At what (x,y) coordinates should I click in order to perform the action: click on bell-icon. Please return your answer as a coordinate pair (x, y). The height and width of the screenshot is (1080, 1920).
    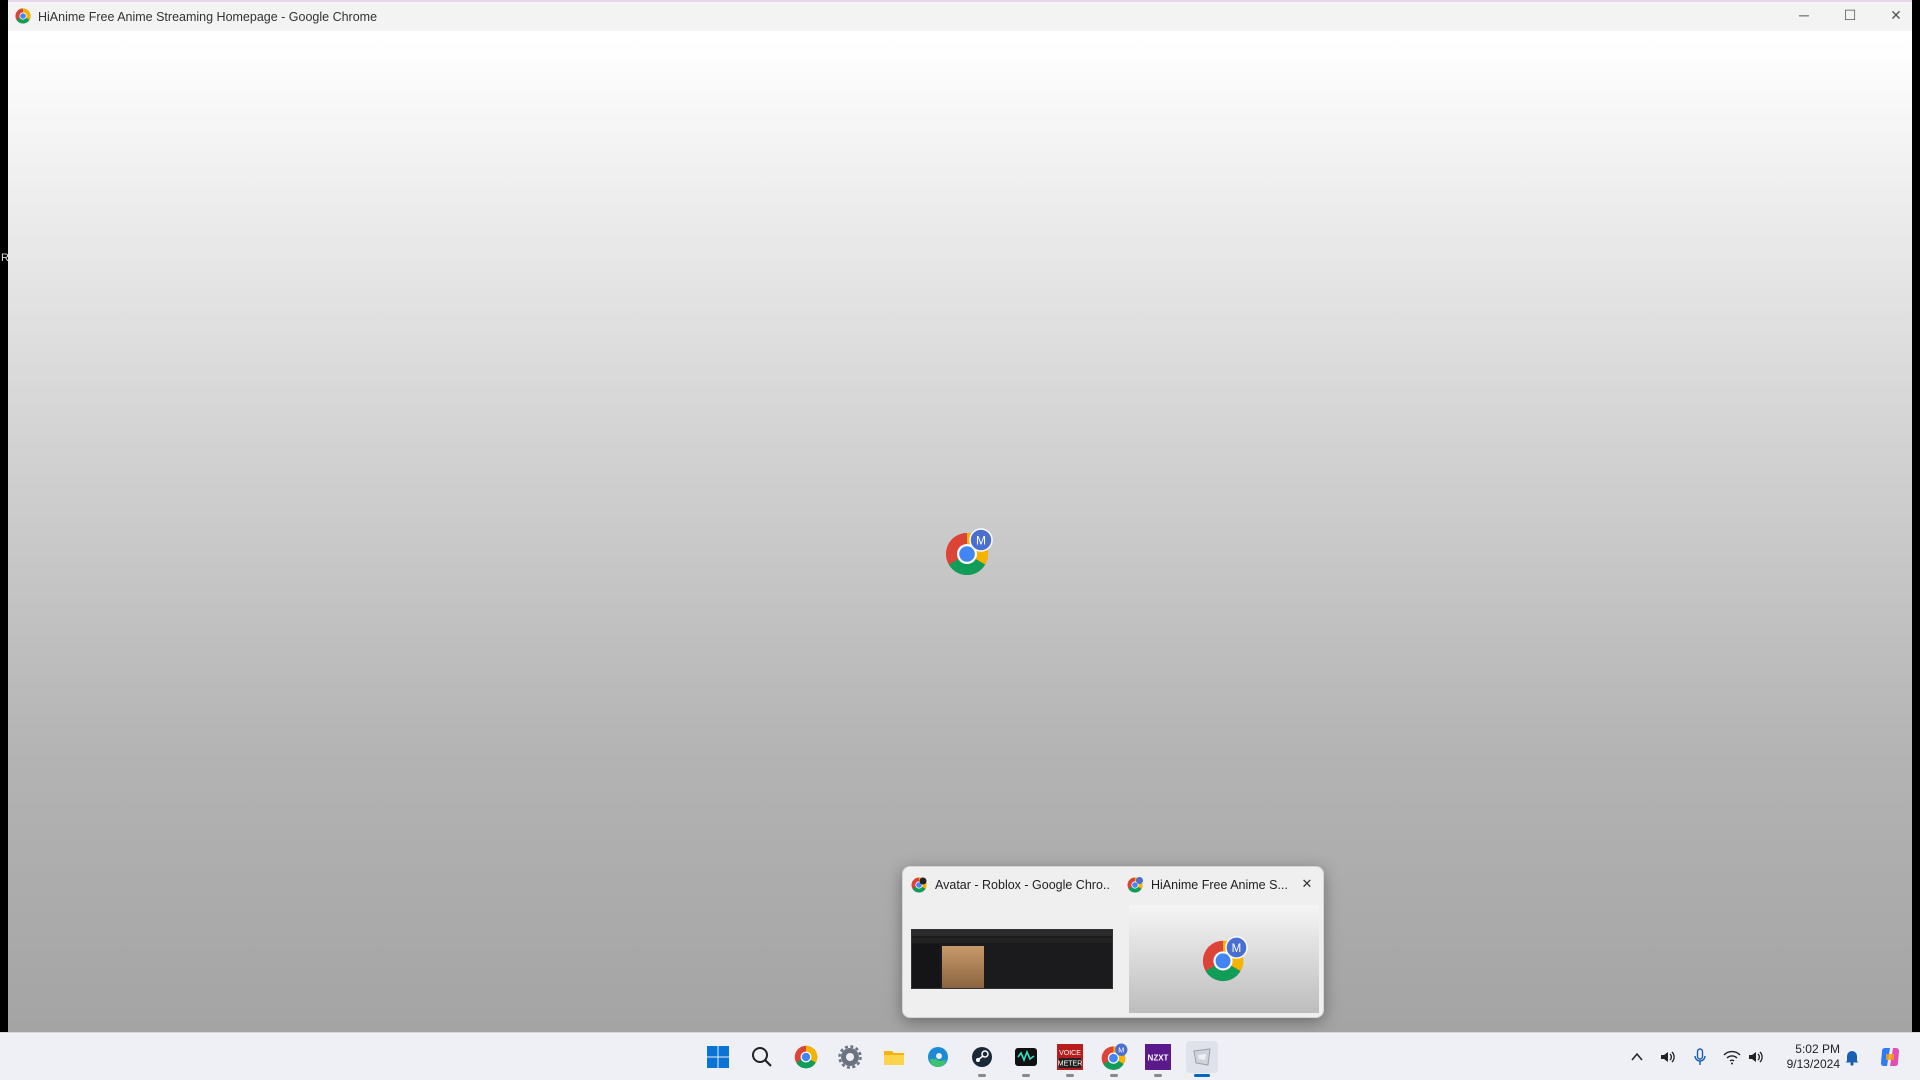
    Looking at the image, I should click on (1852, 1058).